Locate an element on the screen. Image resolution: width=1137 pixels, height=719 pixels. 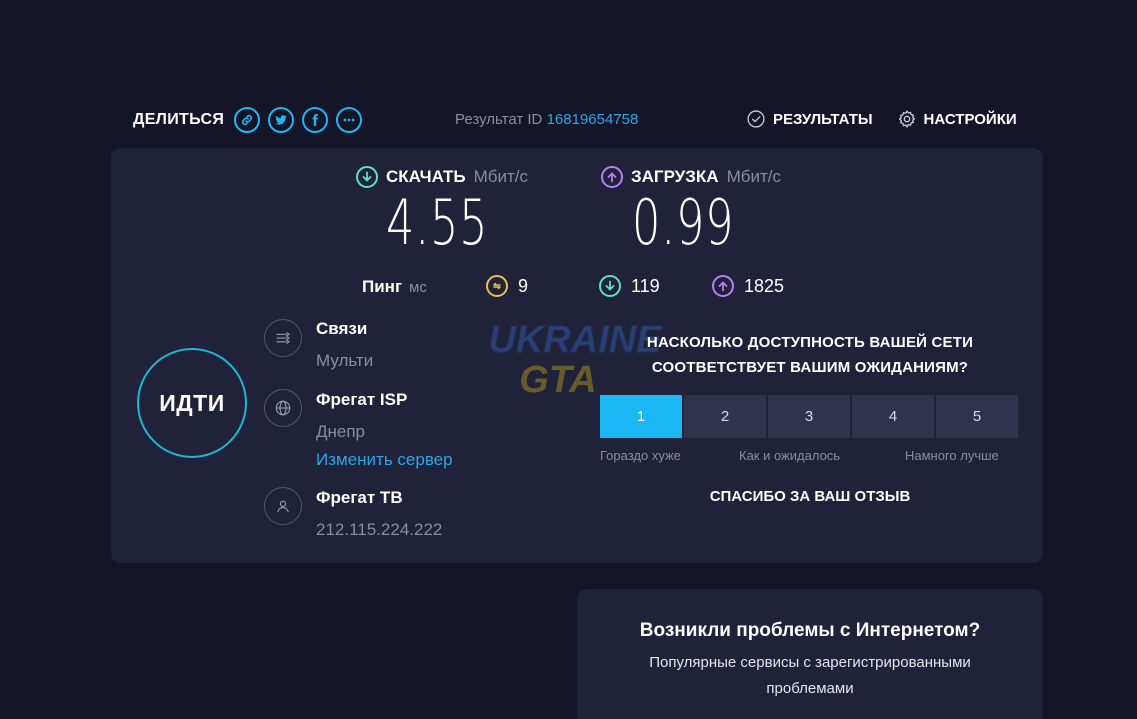
top-links: РЕЗУЛЬТАТЫ НАСТРОЙКИ is located at coordinates (881, 119).